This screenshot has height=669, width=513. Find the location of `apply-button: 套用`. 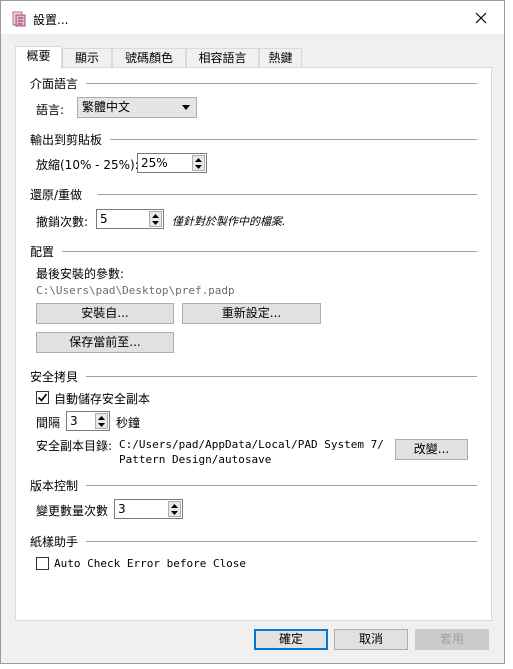

apply-button: 套用 is located at coordinates (452, 639).